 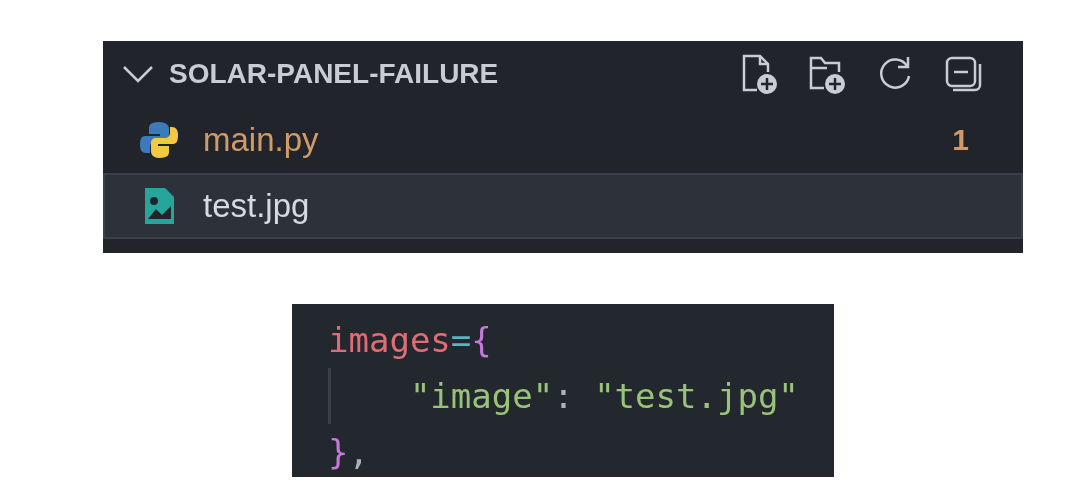 What do you see at coordinates (348, 452) in the screenshot?
I see `code-line: },` at bounding box center [348, 452].